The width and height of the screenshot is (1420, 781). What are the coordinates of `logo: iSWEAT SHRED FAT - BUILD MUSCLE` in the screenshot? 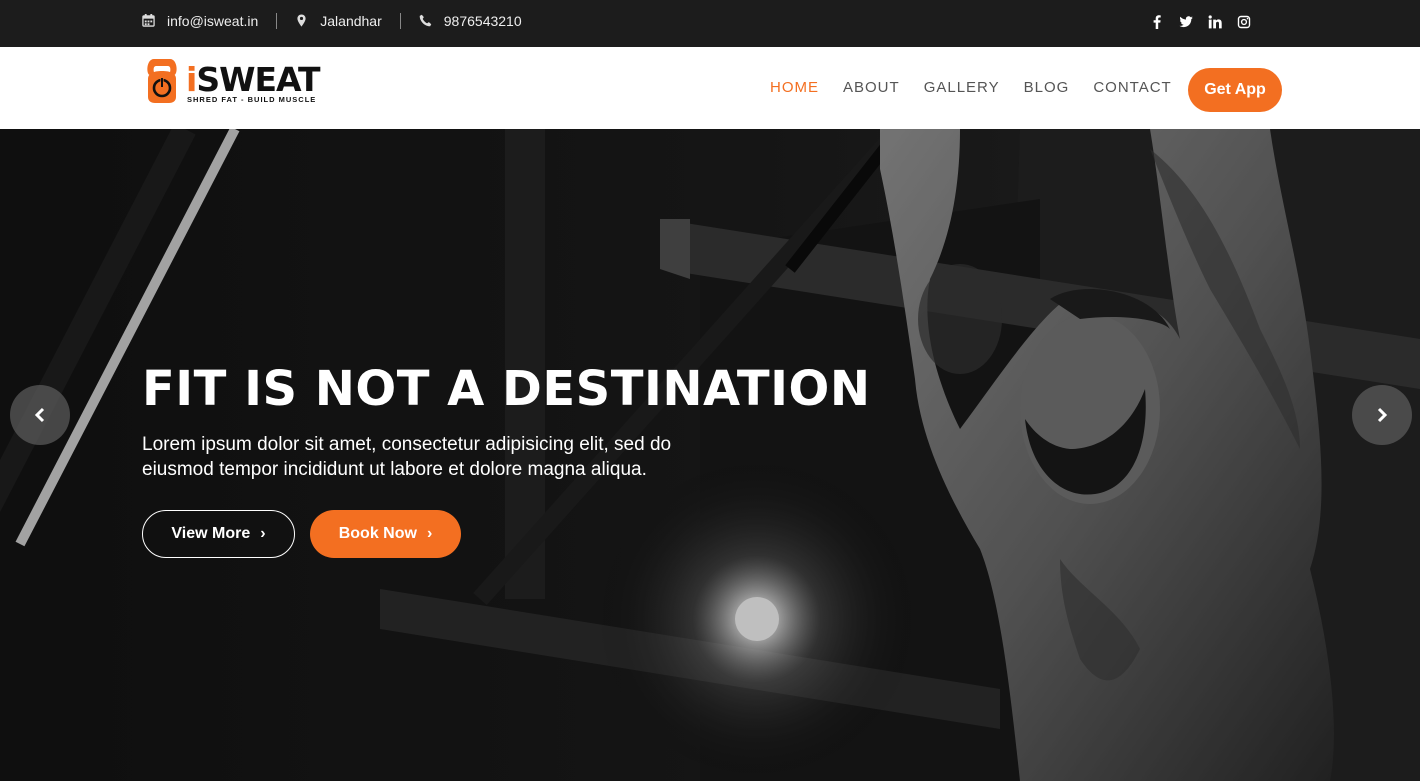 It's located at (239, 82).